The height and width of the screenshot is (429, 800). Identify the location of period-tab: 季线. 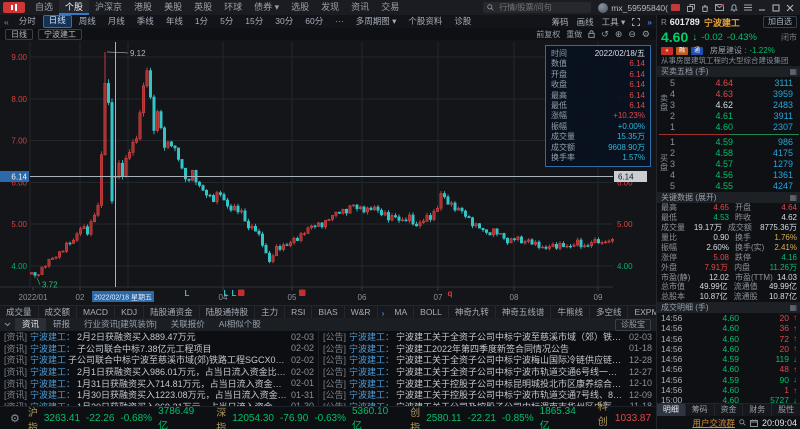
(145, 21).